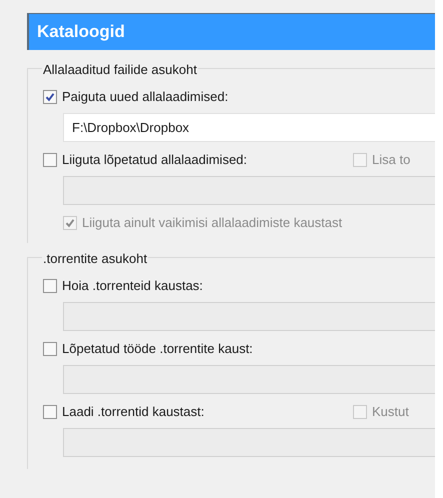  I want to click on checkbox-label: Liiguta ainult vaikimisi allalaadimiste kaustast, so click(212, 223).